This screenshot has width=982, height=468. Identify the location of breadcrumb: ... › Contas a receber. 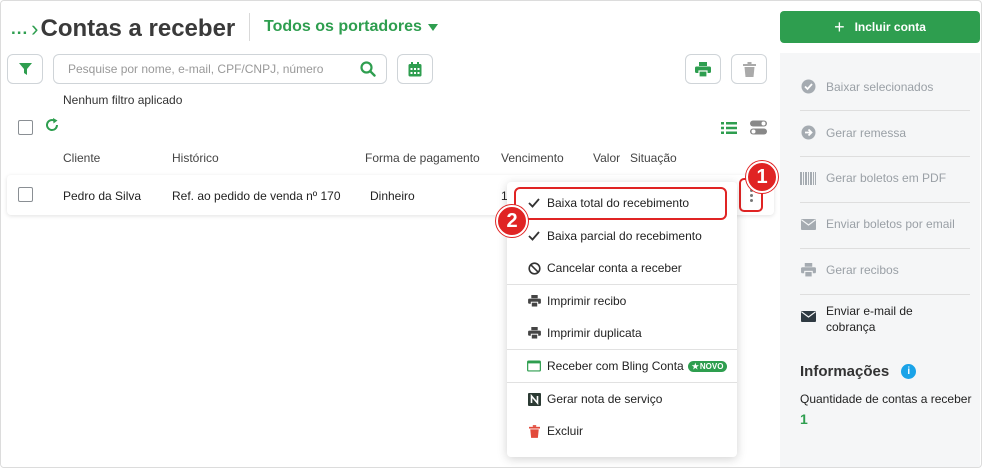
(123, 29).